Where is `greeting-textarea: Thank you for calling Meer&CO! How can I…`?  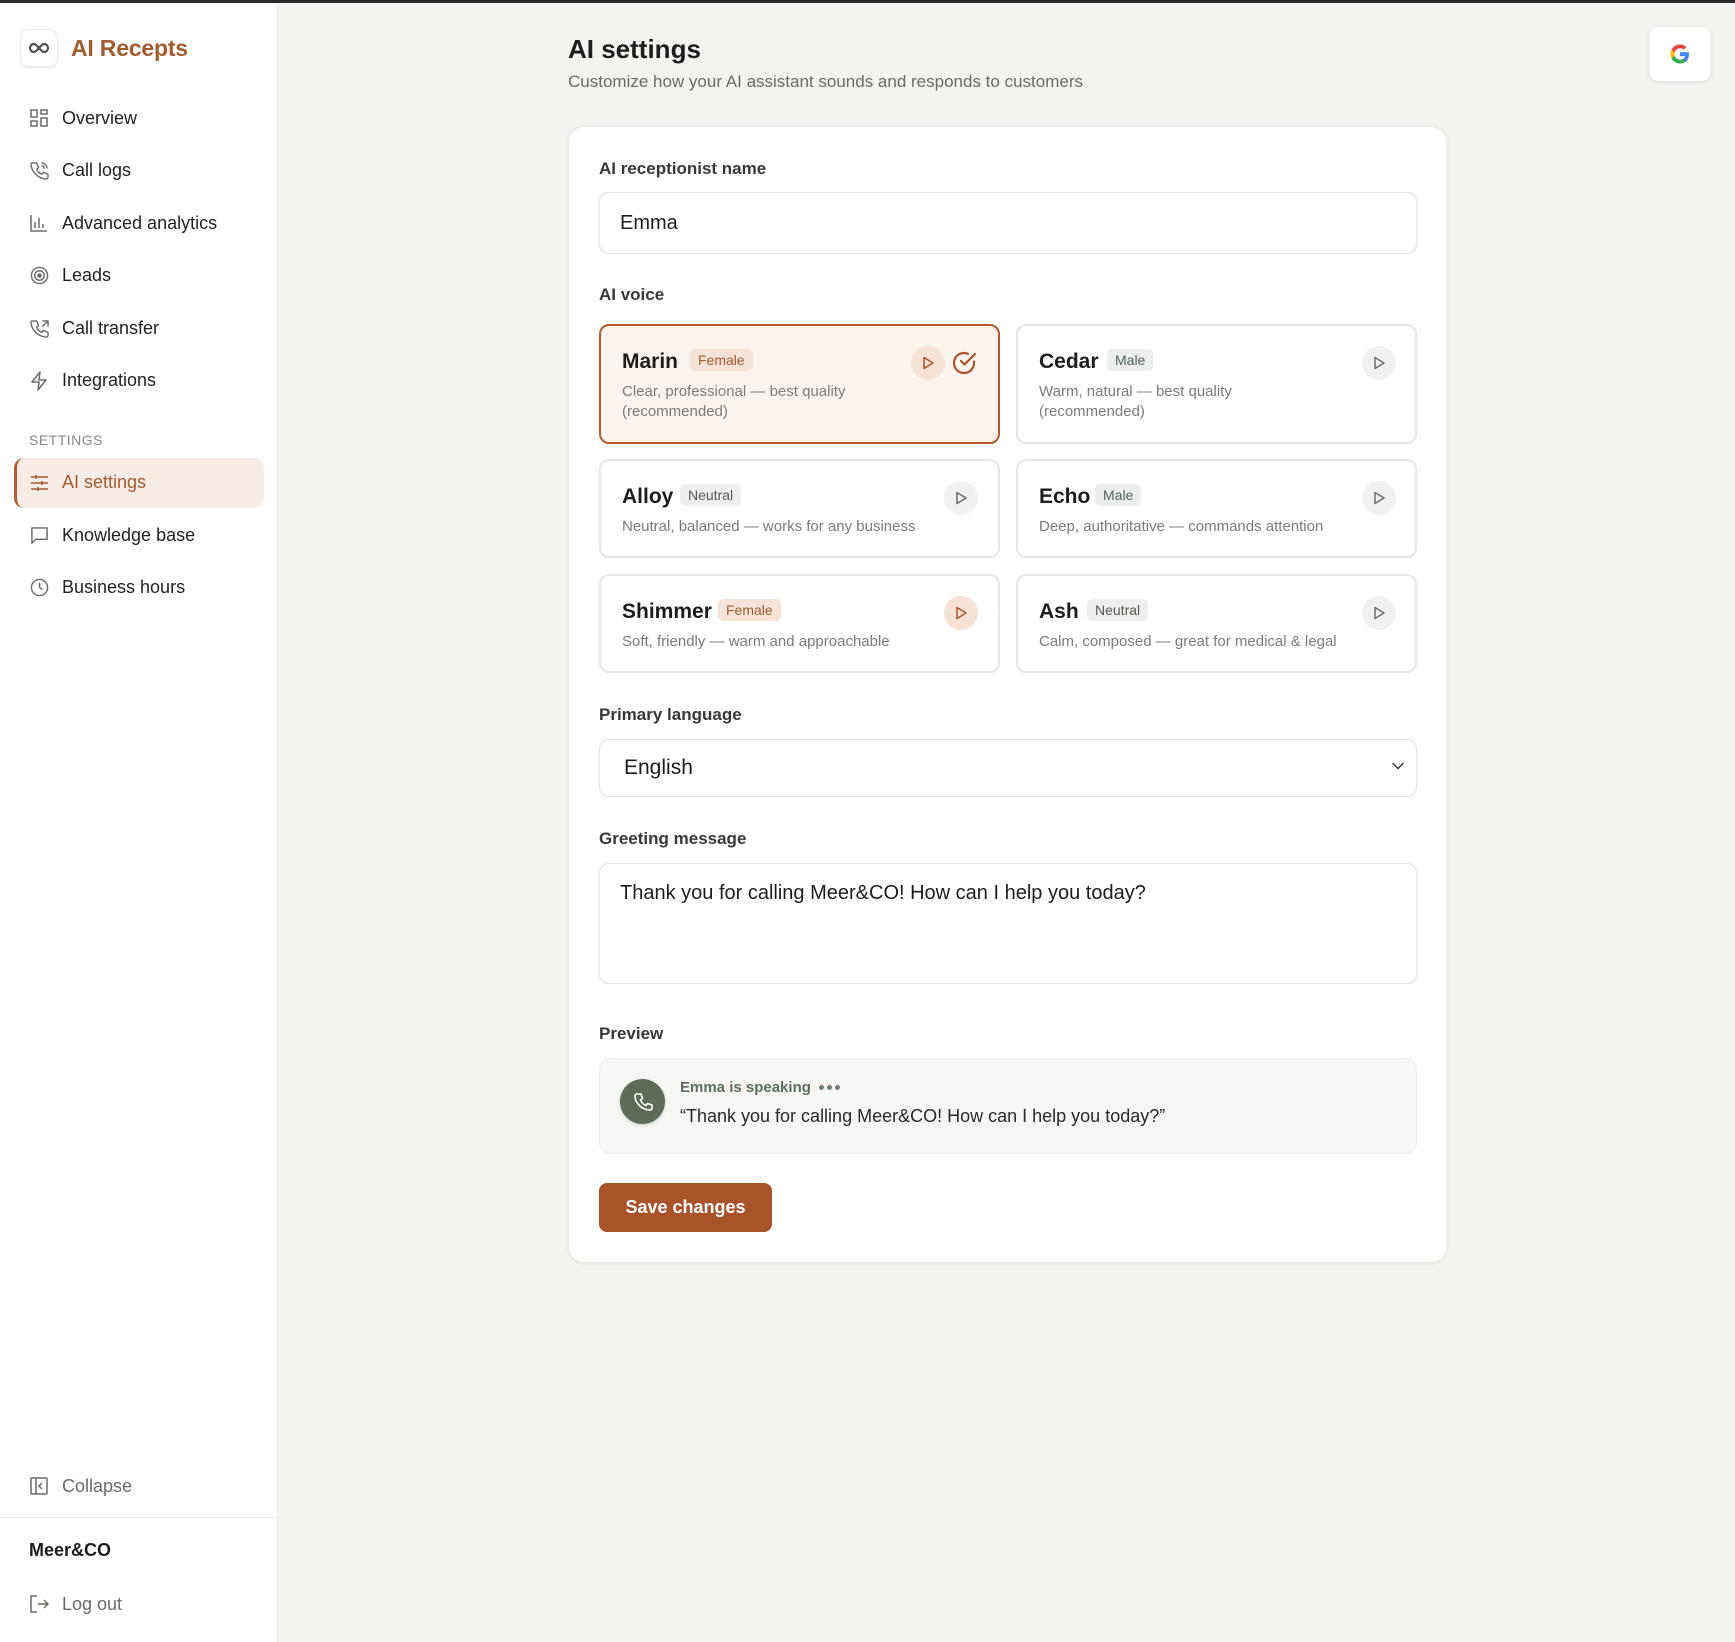
greeting-textarea: Thank you for calling Meer&CO! How can I… is located at coordinates (1008, 923).